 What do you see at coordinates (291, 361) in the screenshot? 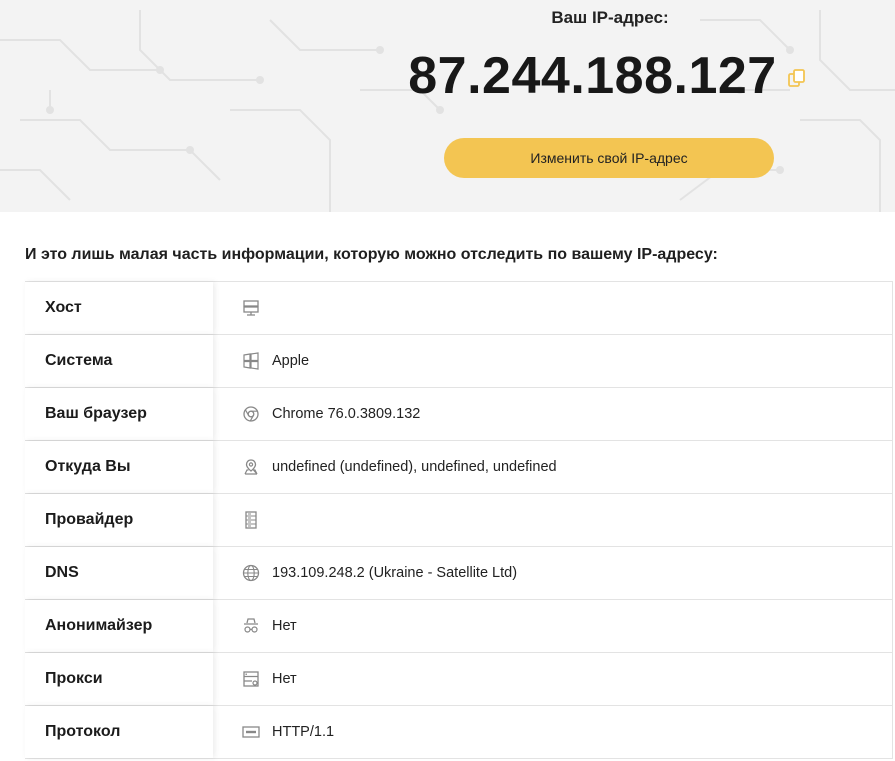
I see `row-value-text: Apple` at bounding box center [291, 361].